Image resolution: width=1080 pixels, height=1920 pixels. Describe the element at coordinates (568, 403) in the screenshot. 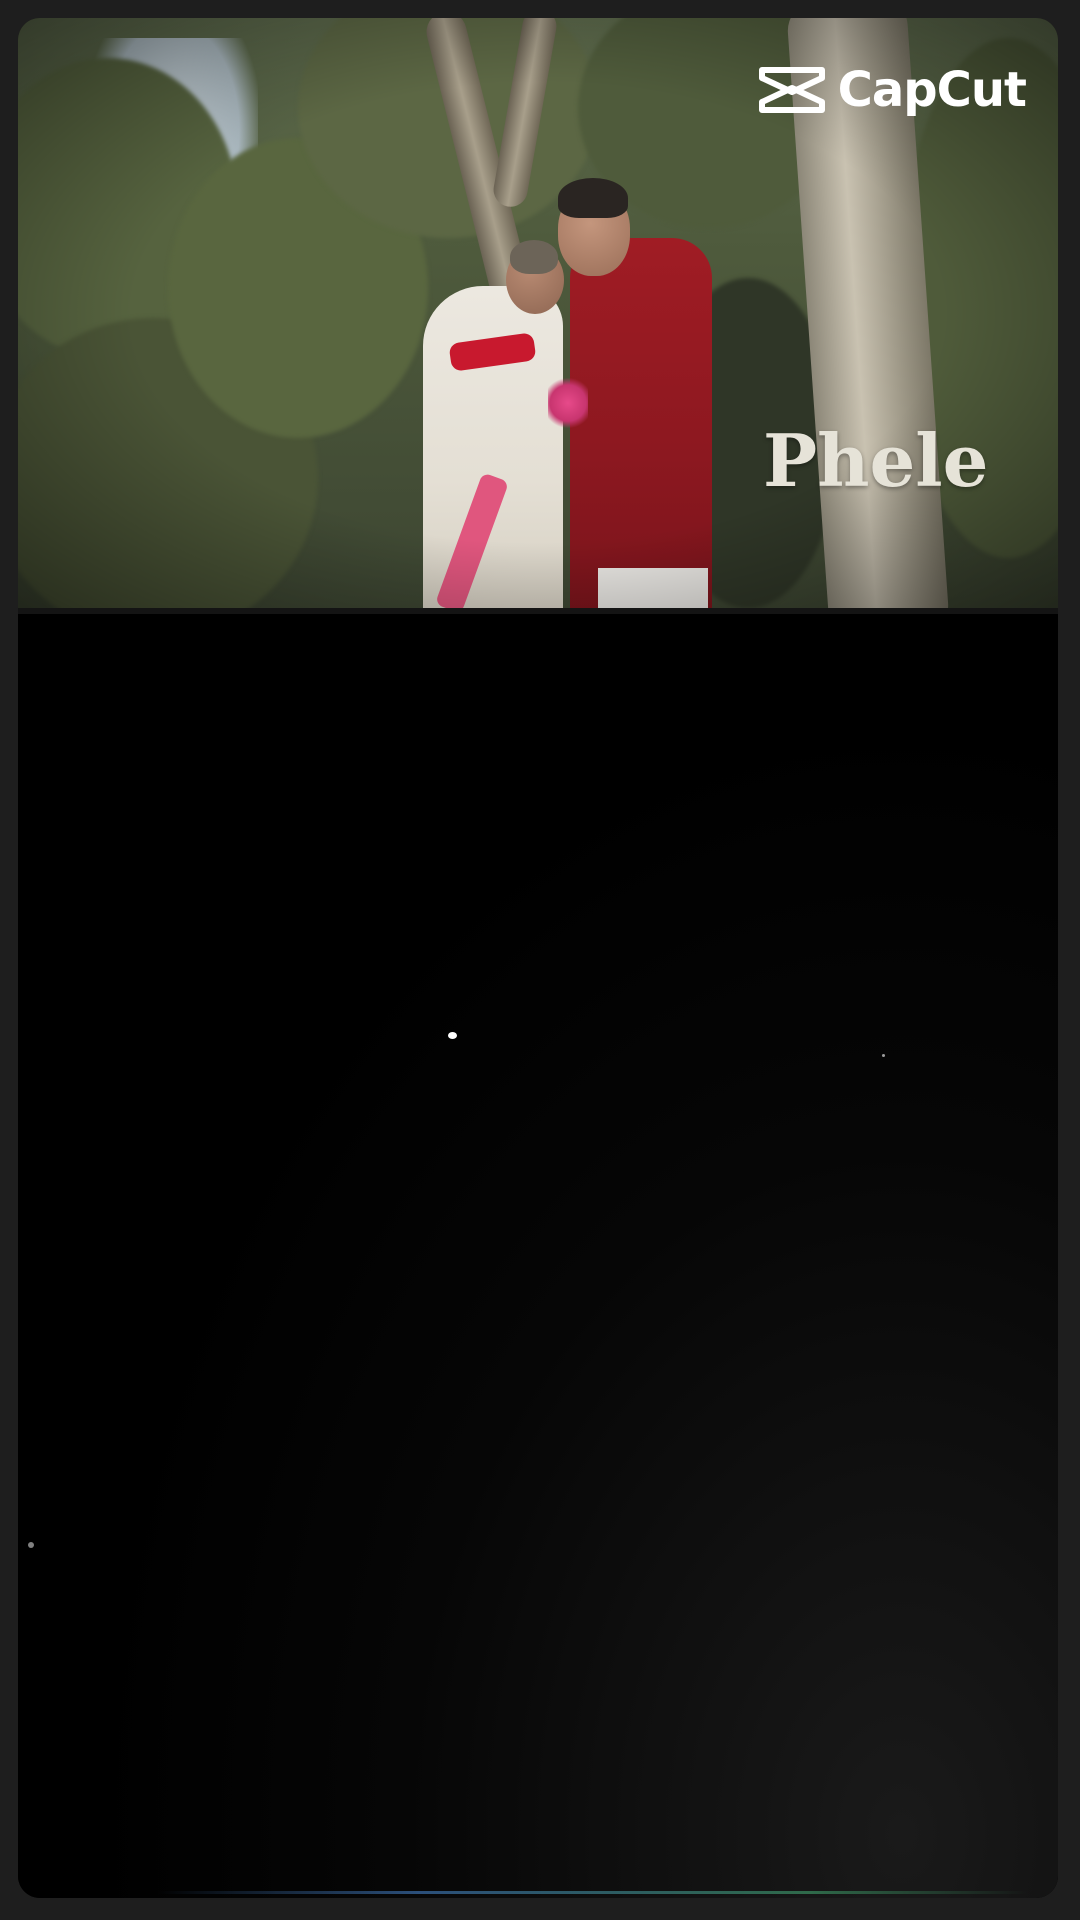

I see `flower-bouquet` at that location.